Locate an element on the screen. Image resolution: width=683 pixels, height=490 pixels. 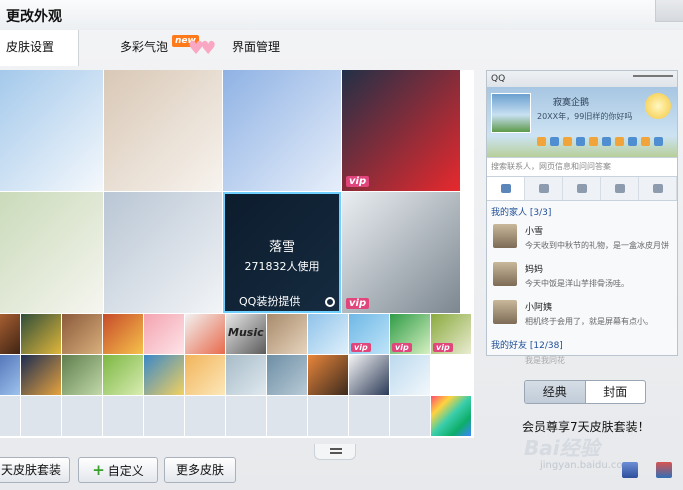
tab-interface-management: 界面管理 is located at coordinates (256, 48).